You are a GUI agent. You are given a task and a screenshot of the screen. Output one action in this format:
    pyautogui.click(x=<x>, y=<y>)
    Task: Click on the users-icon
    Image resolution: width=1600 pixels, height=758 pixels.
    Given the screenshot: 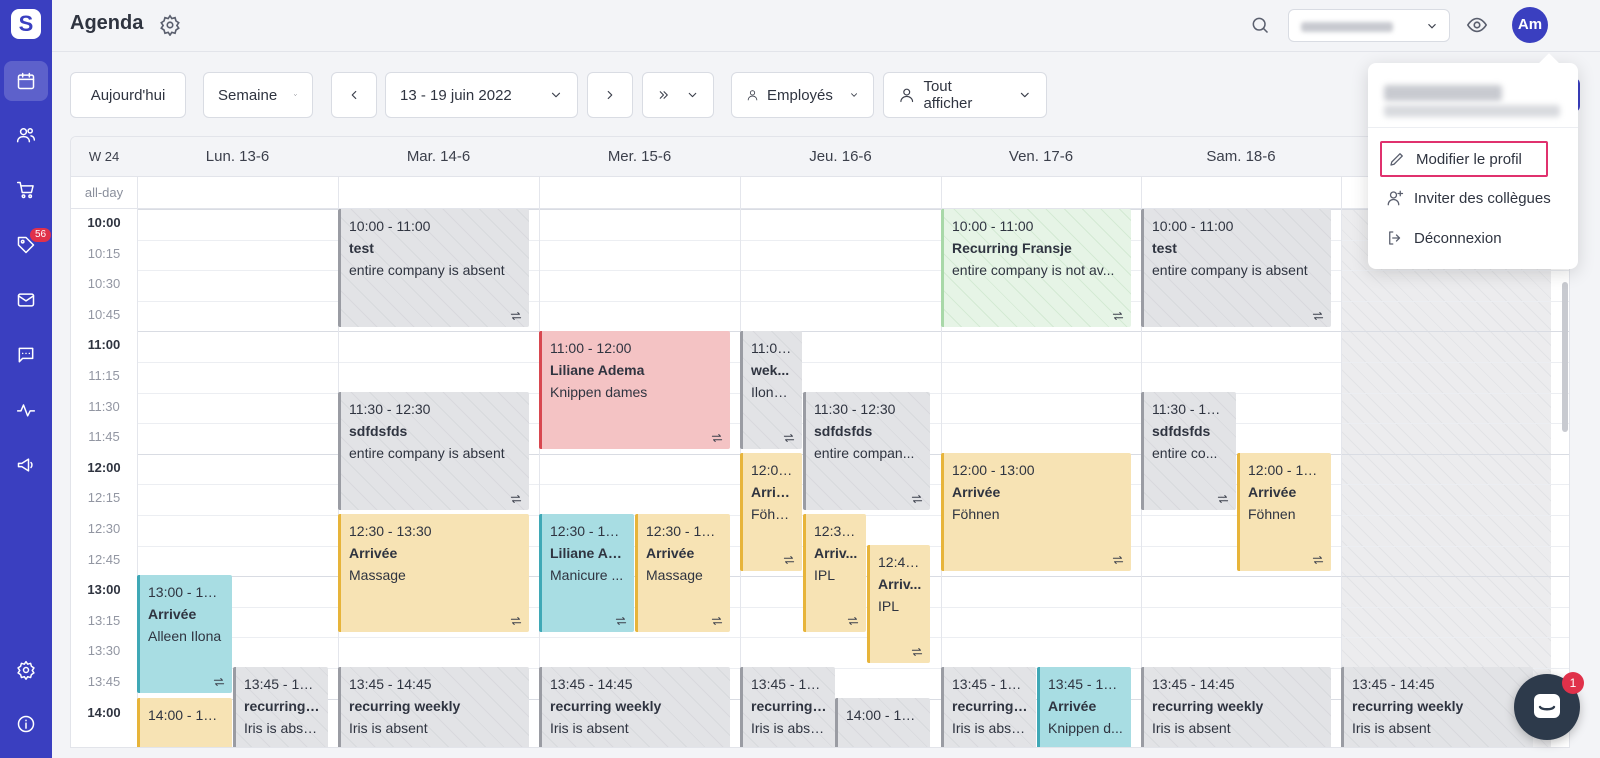 What is the action you would take?
    pyautogui.click(x=26, y=135)
    